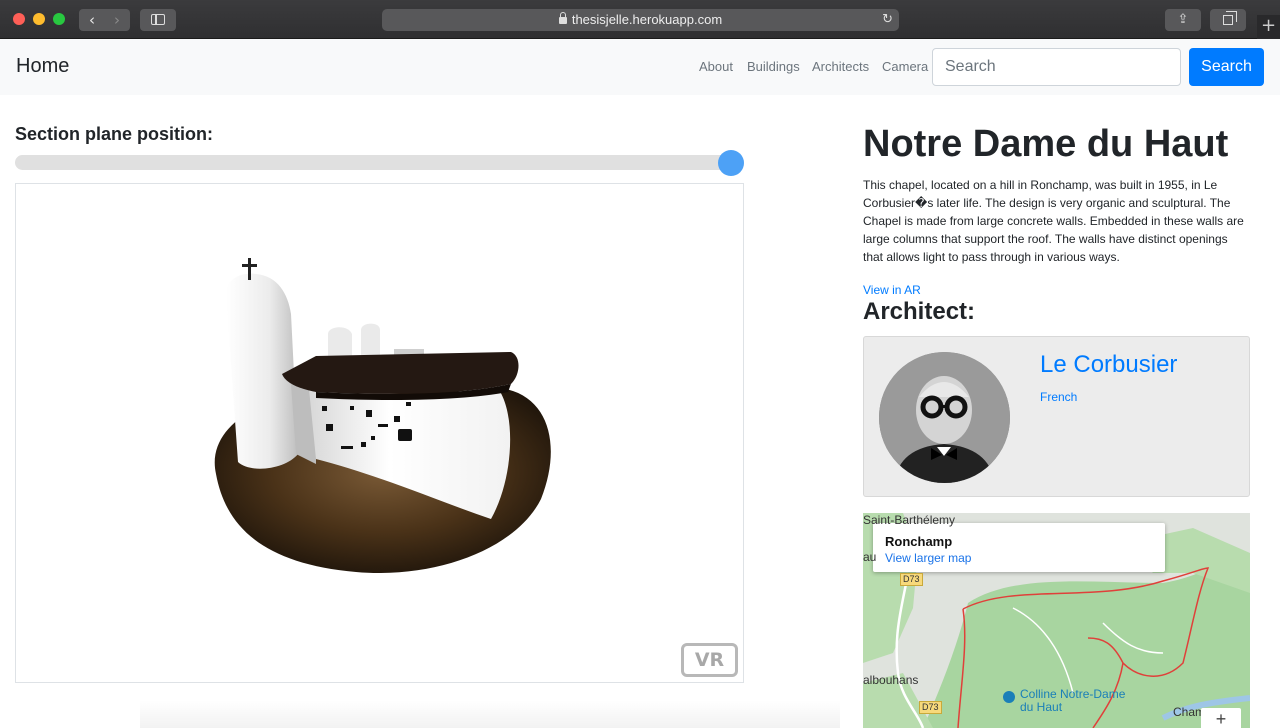 This screenshot has height=728, width=1280. Describe the element at coordinates (490, 714) in the screenshot. I see `page-bottom-shadow` at that location.